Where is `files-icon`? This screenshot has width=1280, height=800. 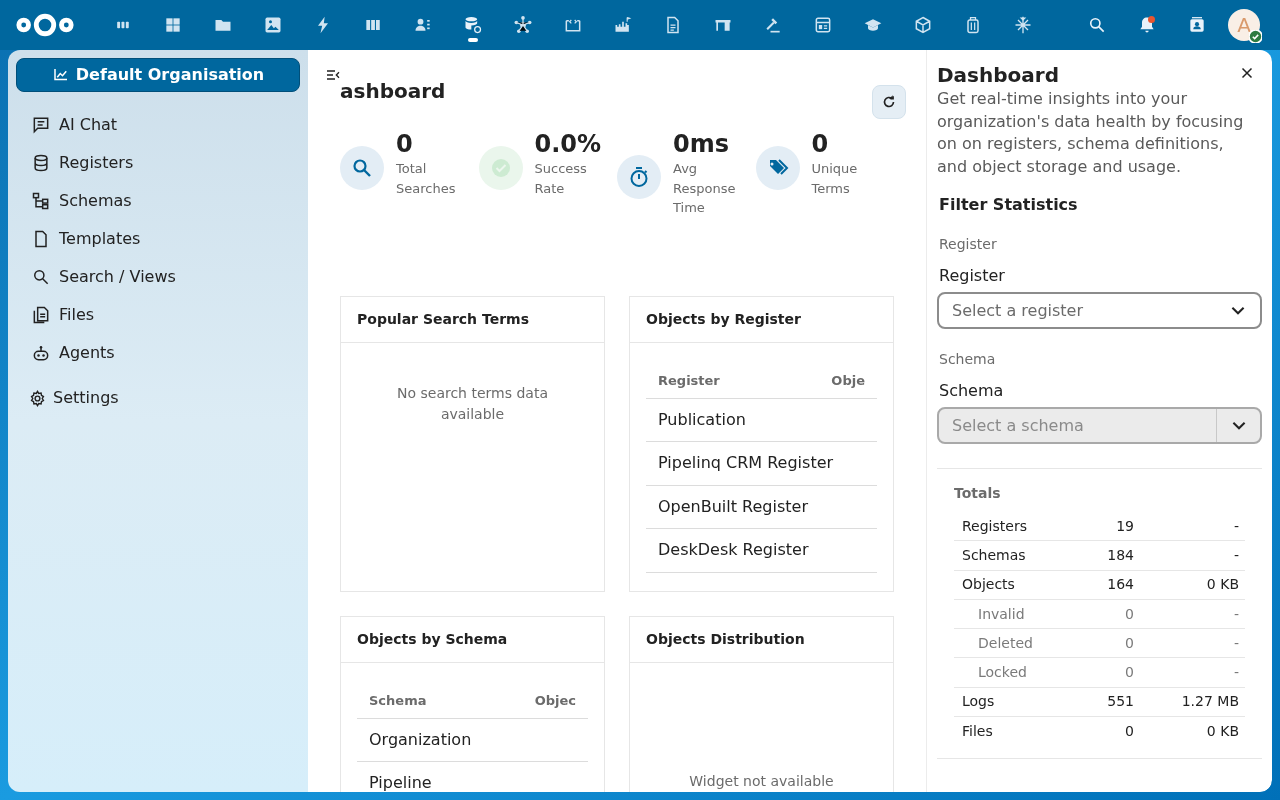
files-icon is located at coordinates (41, 315).